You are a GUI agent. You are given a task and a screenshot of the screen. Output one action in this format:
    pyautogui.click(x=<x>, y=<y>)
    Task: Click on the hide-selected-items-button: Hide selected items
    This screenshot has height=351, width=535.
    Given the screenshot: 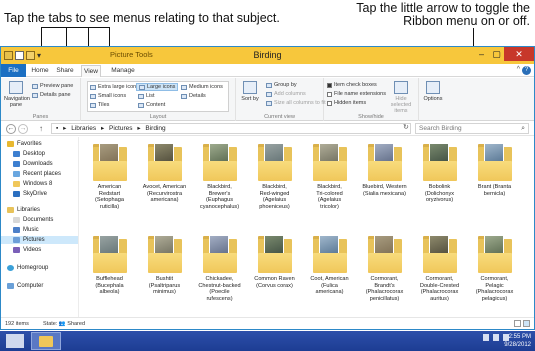 What is the action you would take?
    pyautogui.click(x=401, y=97)
    